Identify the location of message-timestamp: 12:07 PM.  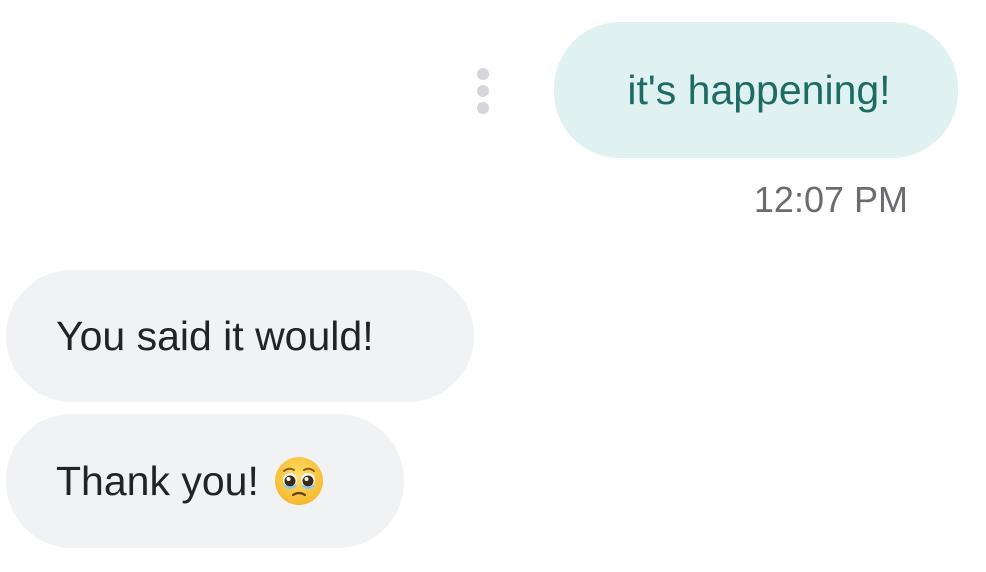
(830, 199).